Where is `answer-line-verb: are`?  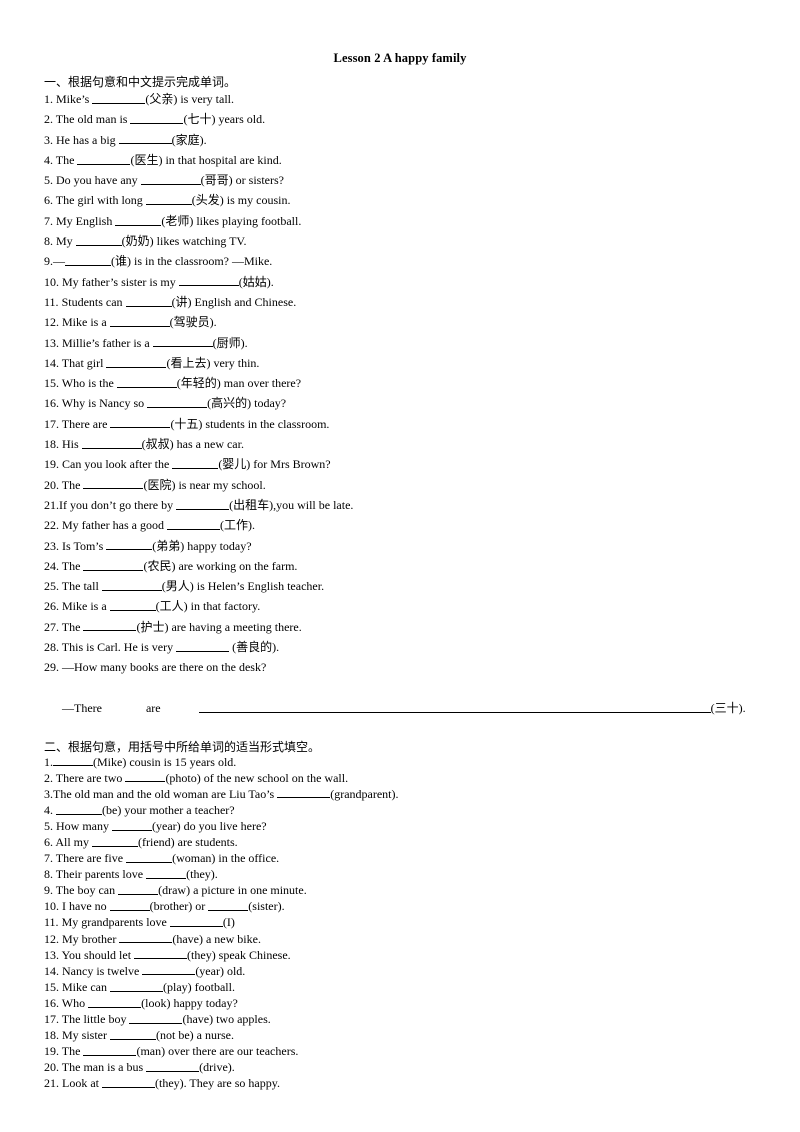
answer-line-verb: are is located at coordinates (153, 707).